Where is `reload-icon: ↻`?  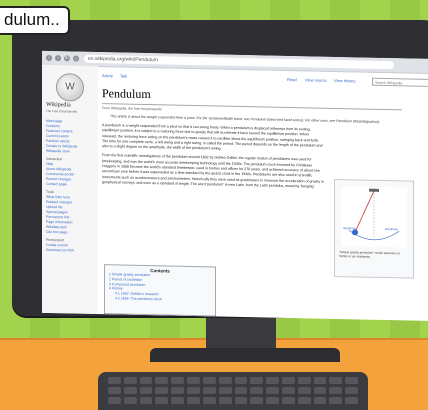 reload-icon: ↻ is located at coordinates (67, 58).